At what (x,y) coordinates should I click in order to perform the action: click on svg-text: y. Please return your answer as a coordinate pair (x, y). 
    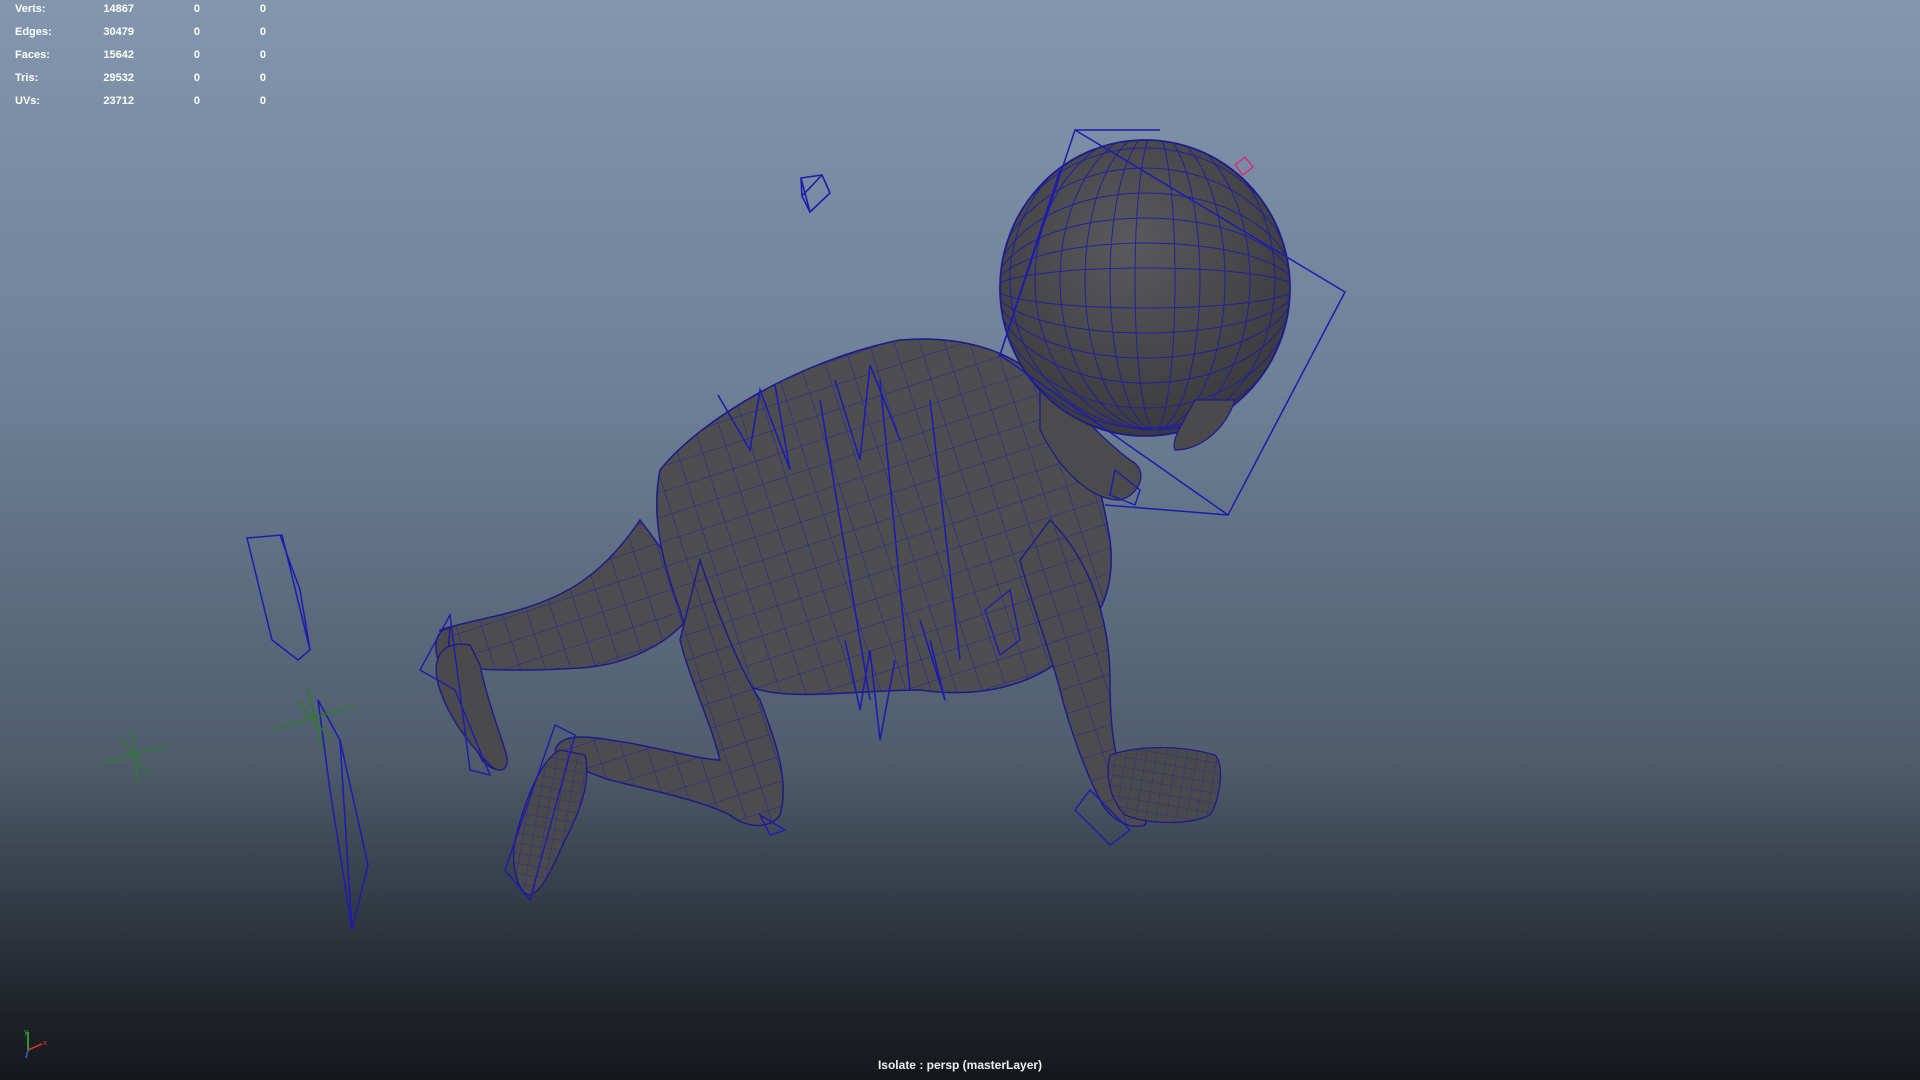
    Looking at the image, I should click on (26, 1032).